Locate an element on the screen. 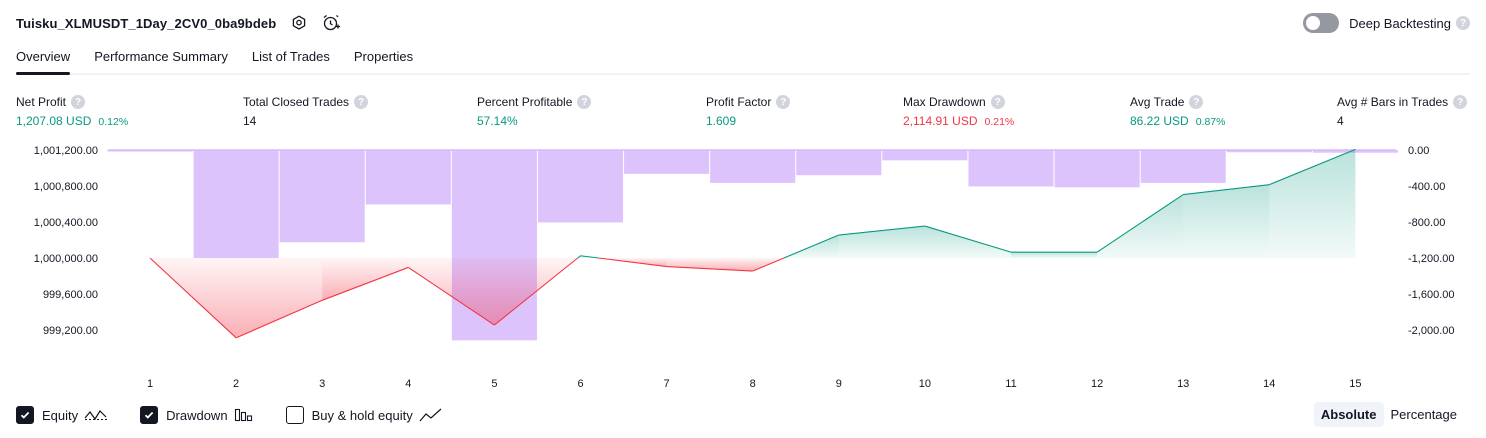  right-axis-tick: -1,200.00 is located at coordinates (1431, 259).